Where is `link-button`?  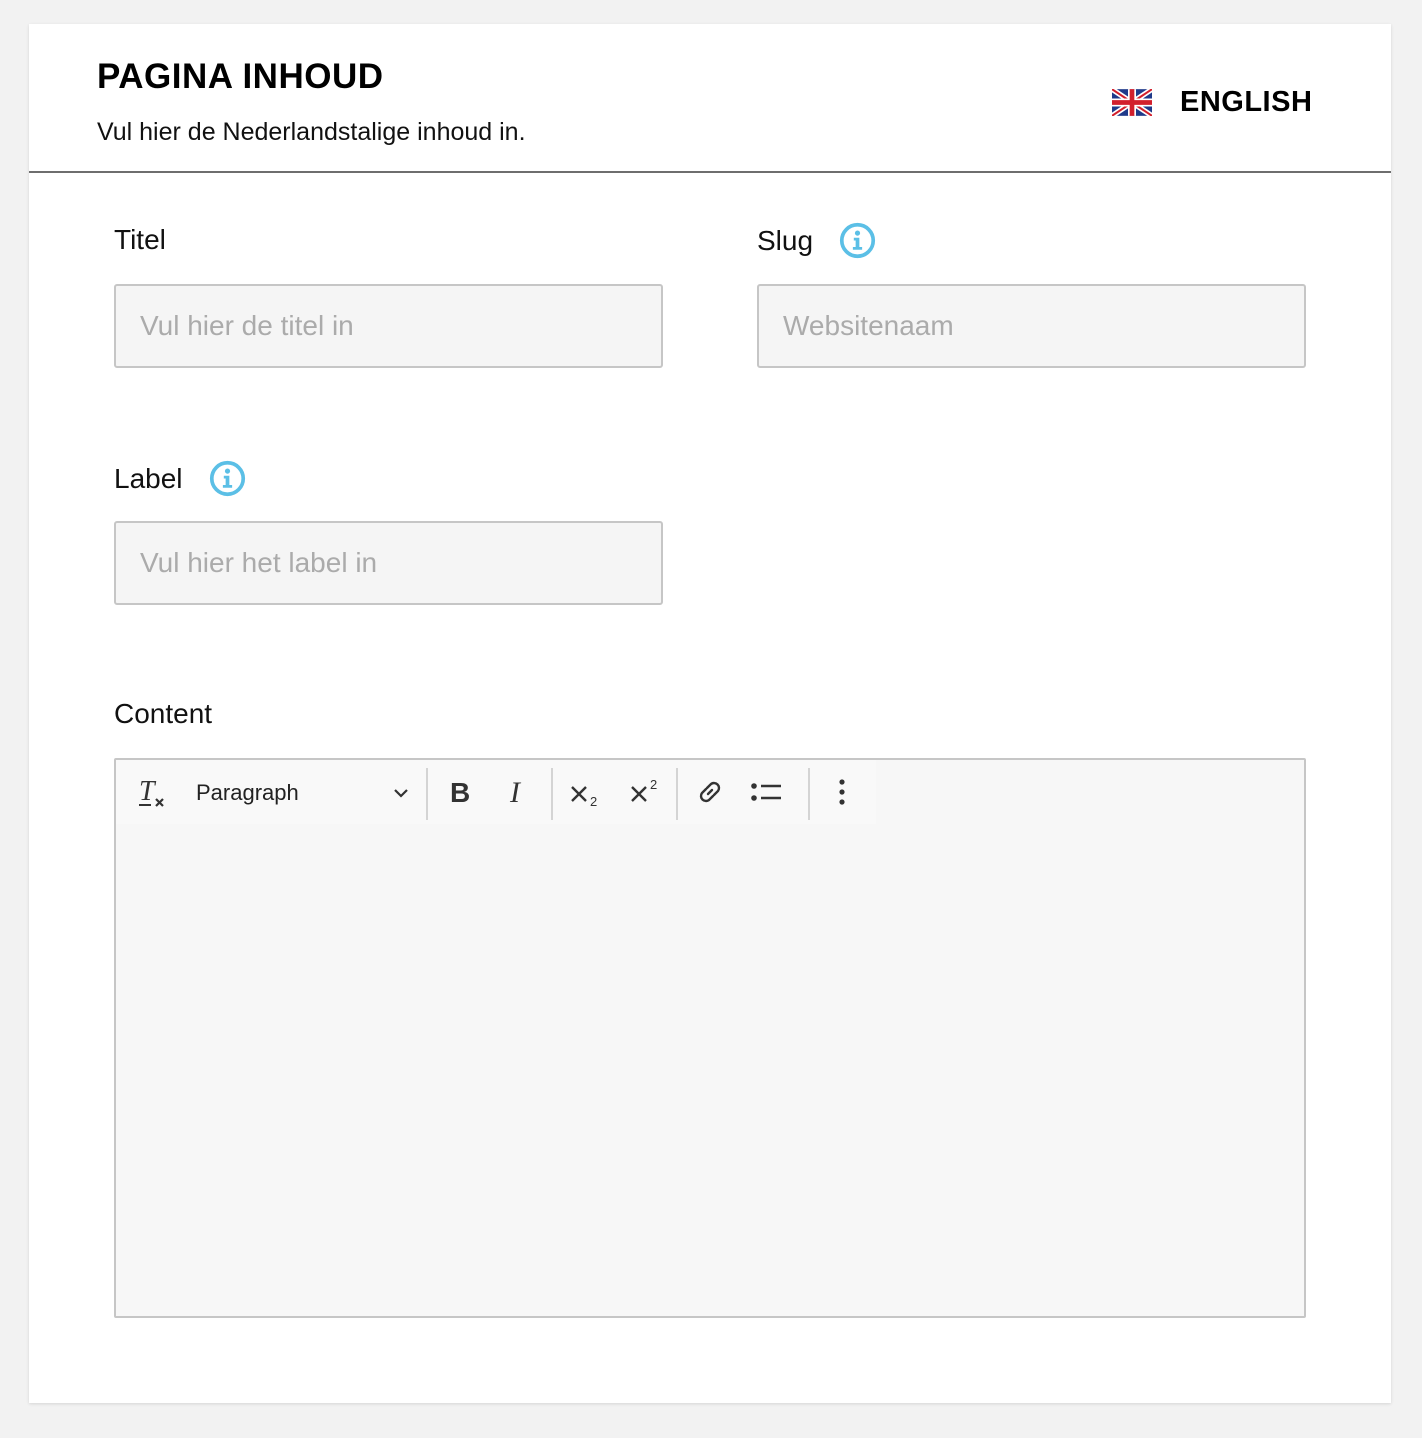
link-button is located at coordinates (710, 792).